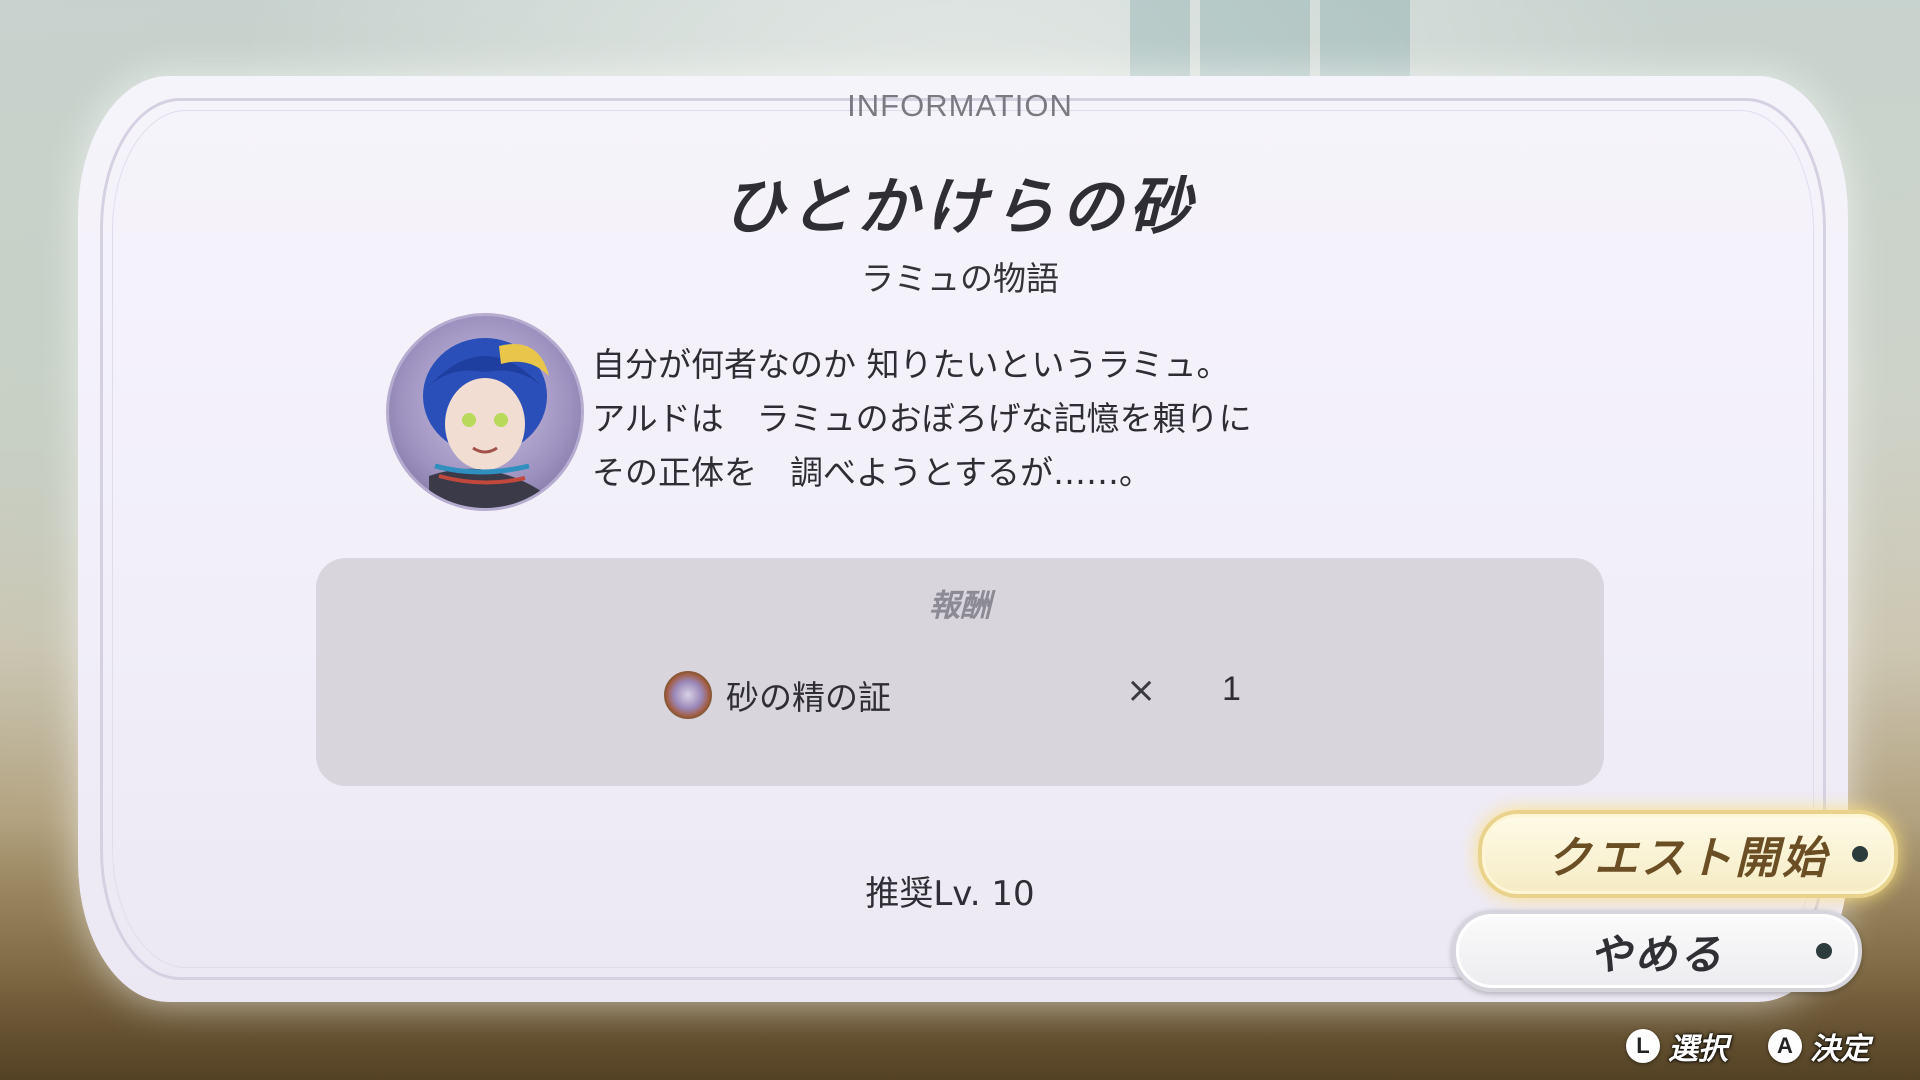 This screenshot has height=1080, width=1920. I want to click on cancel-button: やめる, so click(1657, 951).